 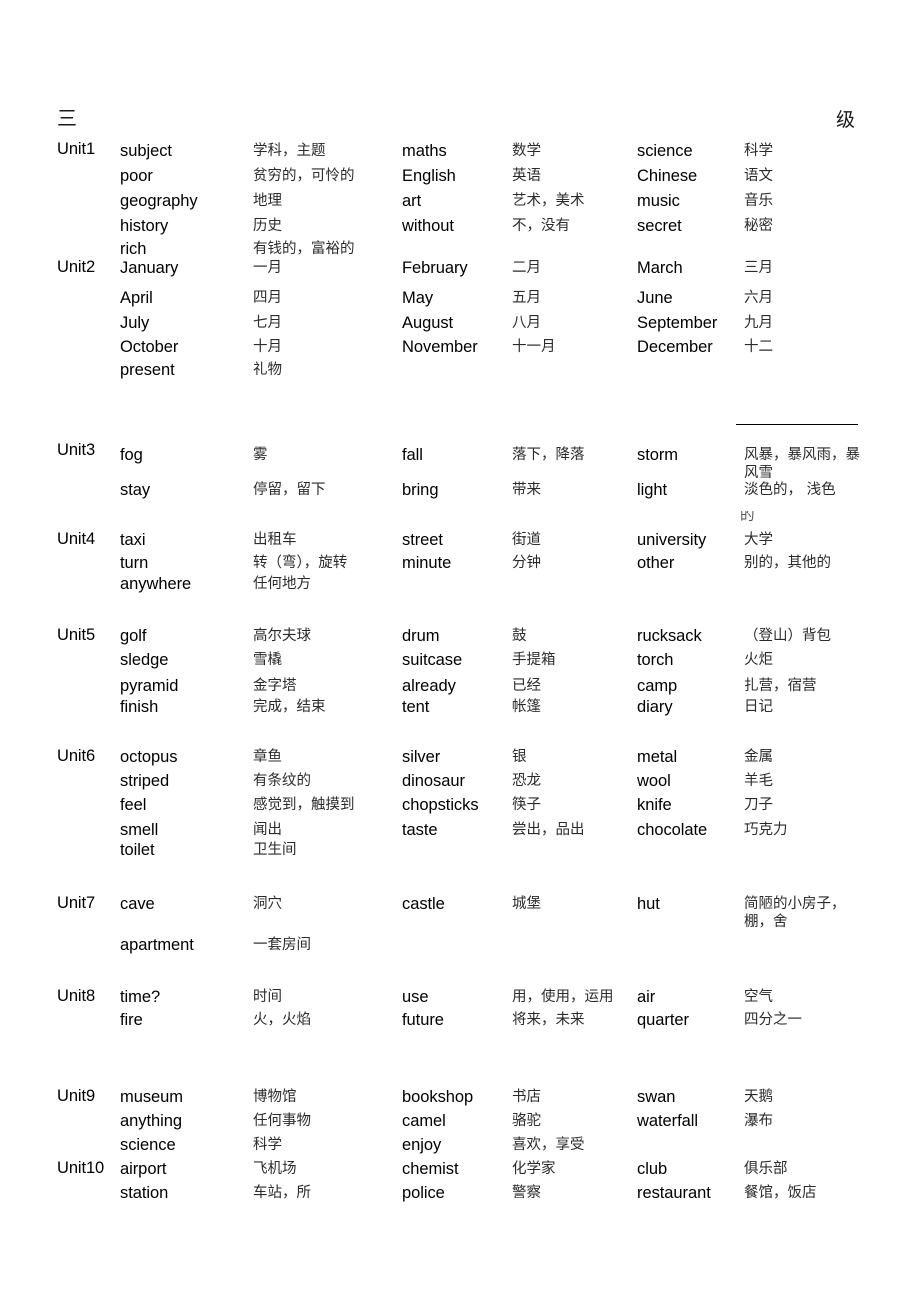 What do you see at coordinates (526, 904) in the screenshot?
I see `vocab-meaning-cn: 城堡` at bounding box center [526, 904].